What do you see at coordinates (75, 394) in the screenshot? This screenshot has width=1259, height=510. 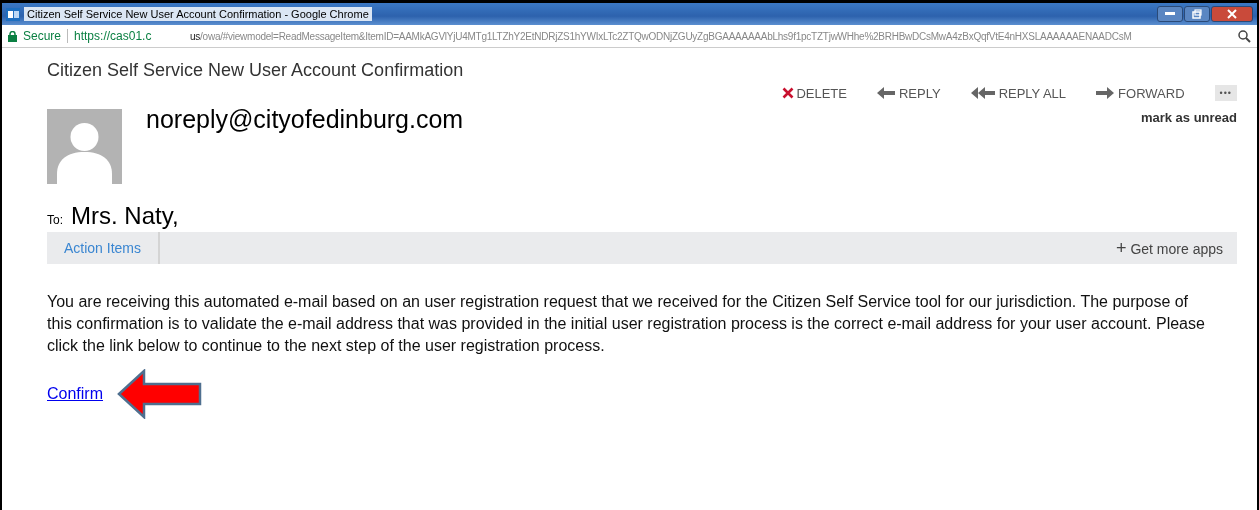 I see `confirm-link: Confirm` at bounding box center [75, 394].